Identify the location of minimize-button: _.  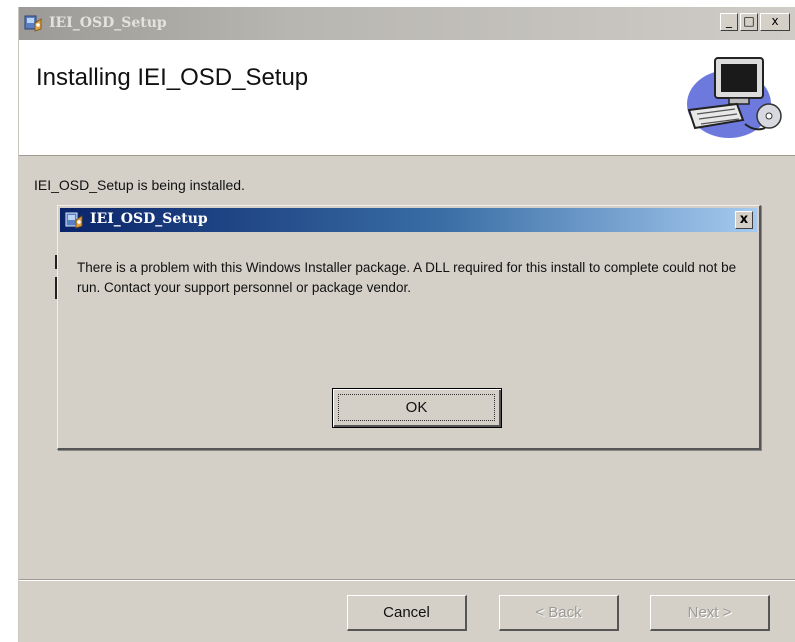
(729, 22).